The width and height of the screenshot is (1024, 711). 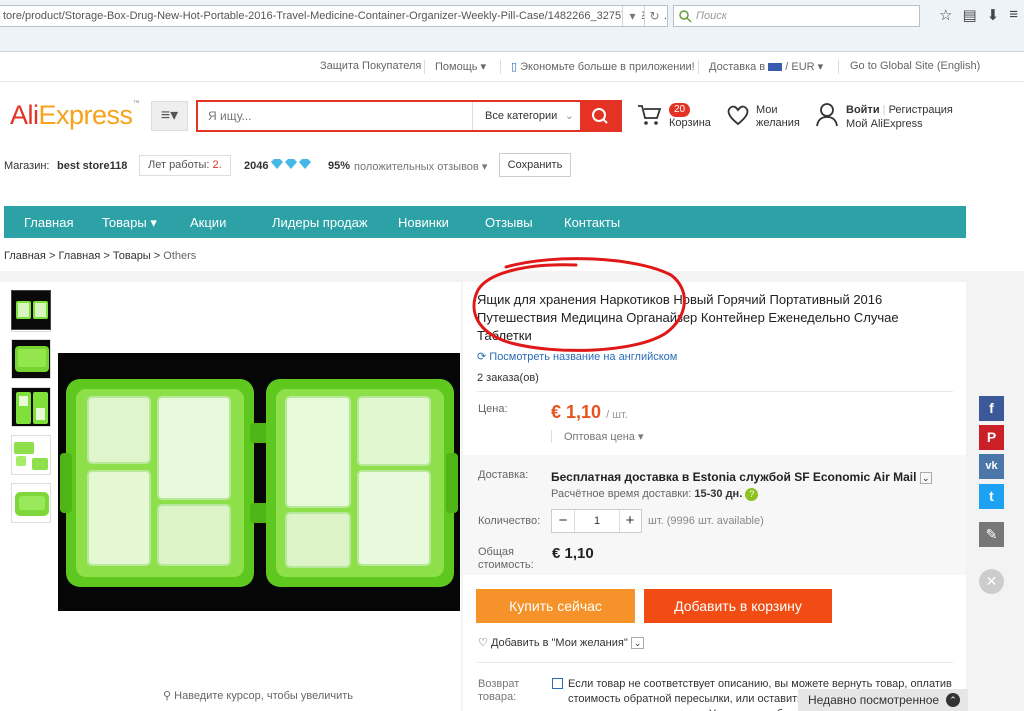 I want to click on translate-title-link: ⟳ Посмотреть название на английском, so click(x=577, y=356).